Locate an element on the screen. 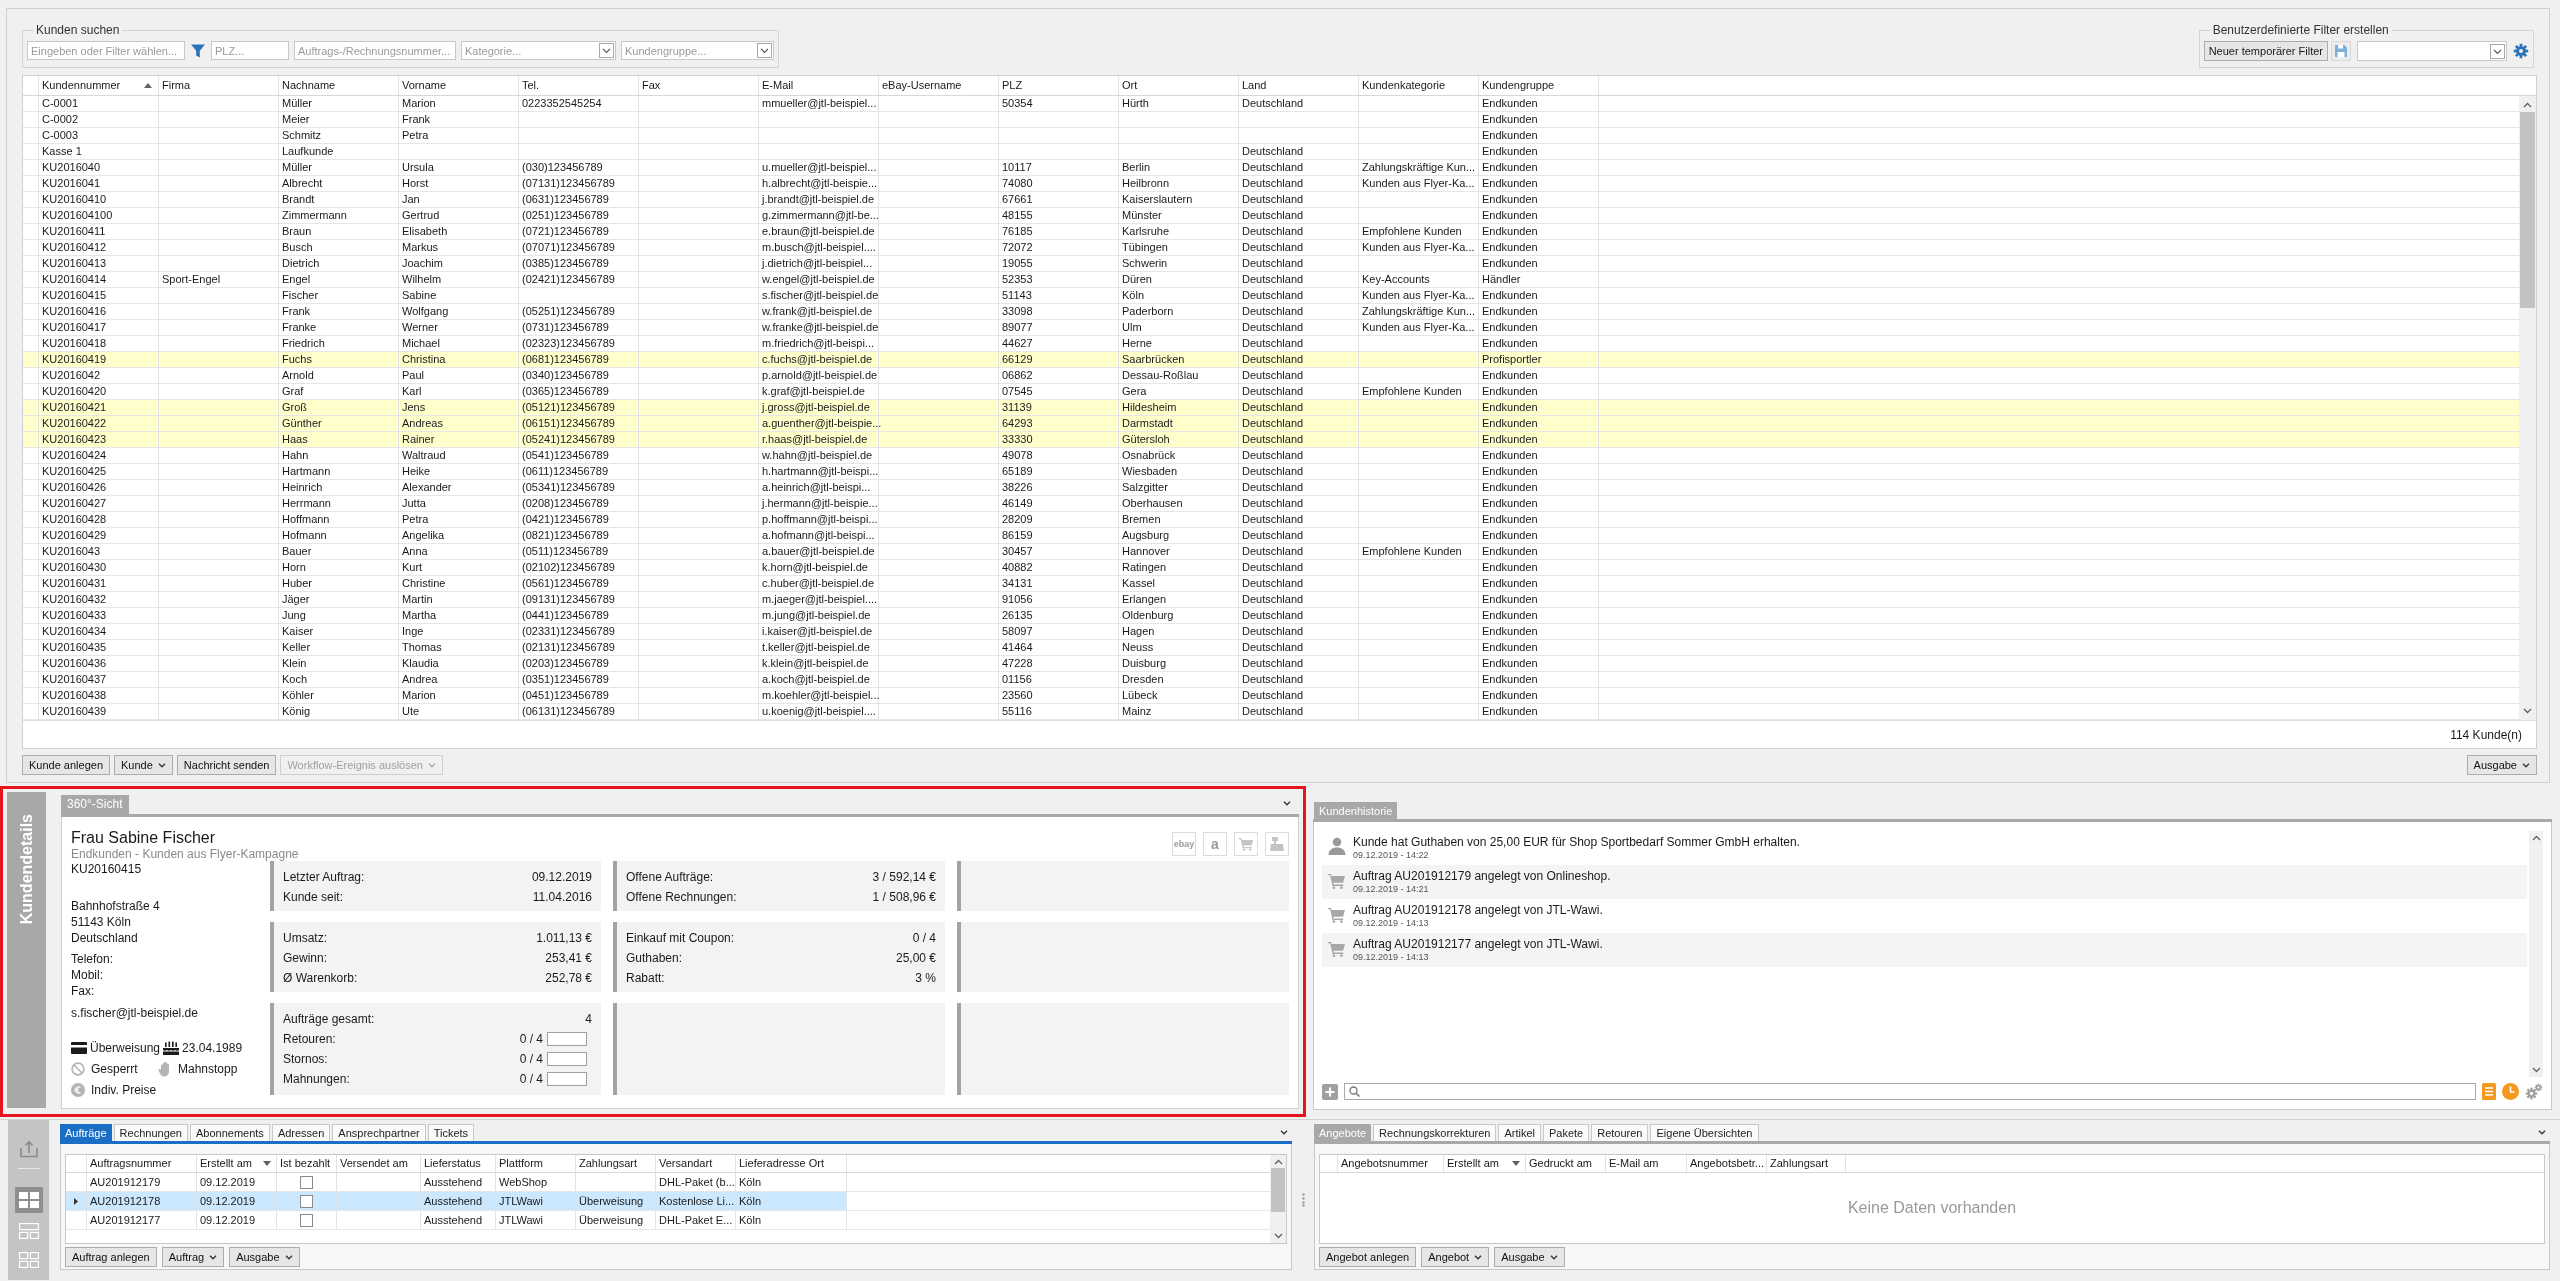  table-row: KU20160410 Brandt Jan (0631)123456789 j.brandt@jtl-beispiel.de 67661 Kaiserslautern Deutschland Endkunden is located at coordinates (1271, 200).